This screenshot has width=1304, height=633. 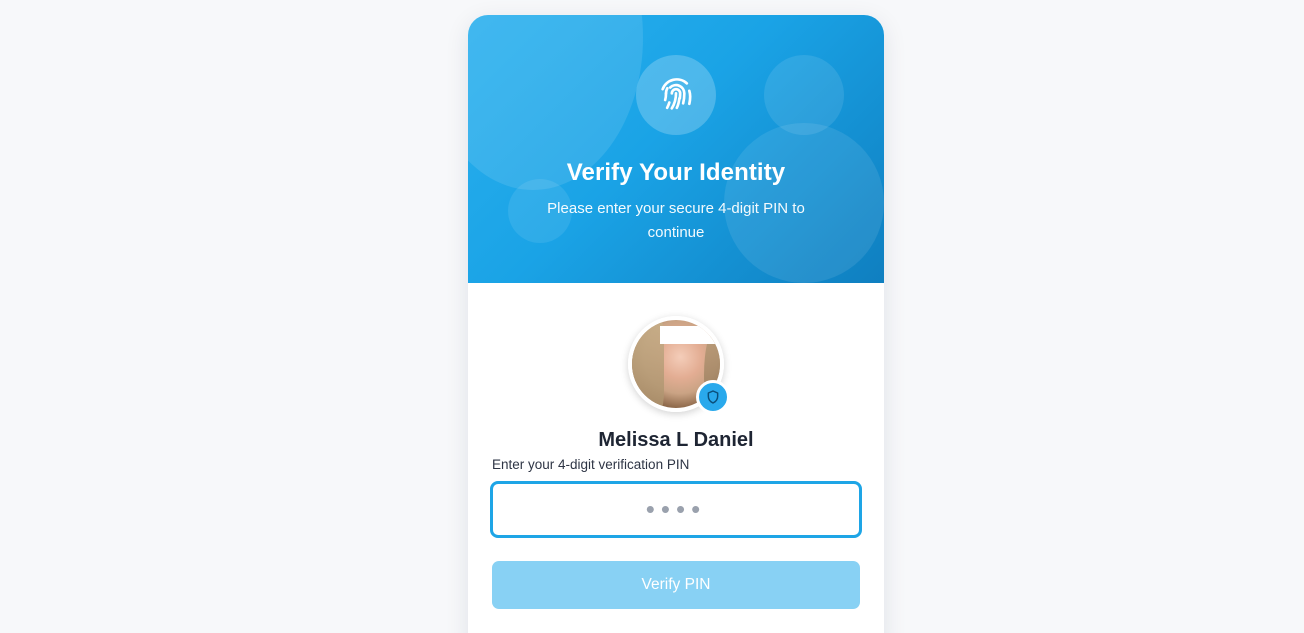 What do you see at coordinates (679, 365) in the screenshot?
I see `user-avatar-container` at bounding box center [679, 365].